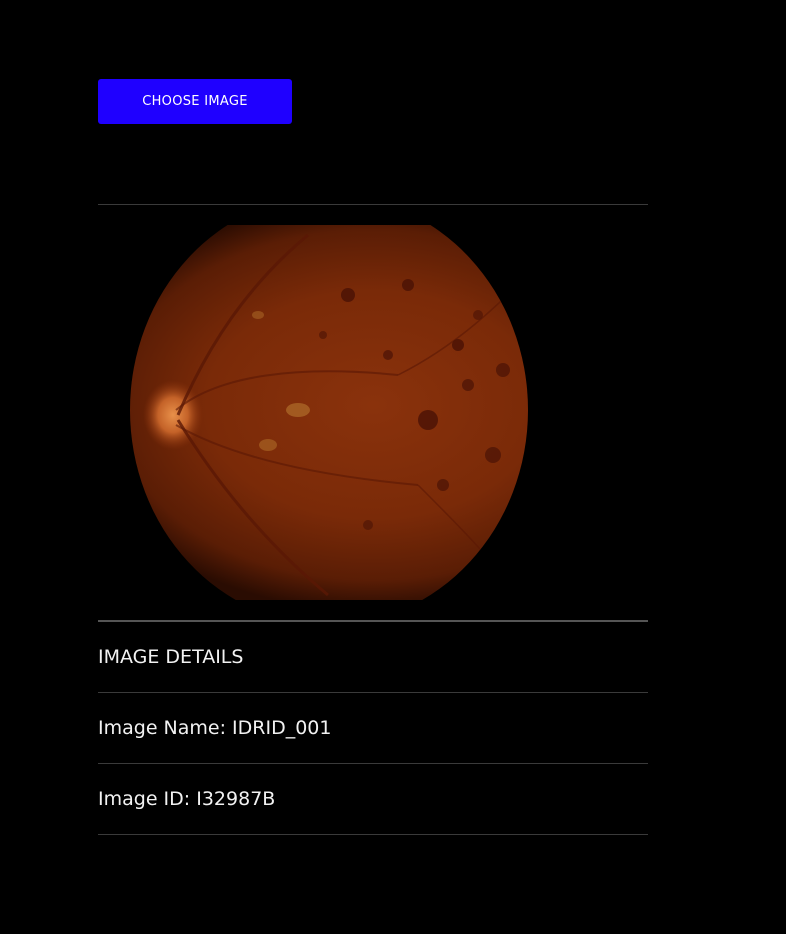 The height and width of the screenshot is (934, 786). Describe the element at coordinates (171, 657) in the screenshot. I see `details-heading: IMAGE DETAILS` at that location.